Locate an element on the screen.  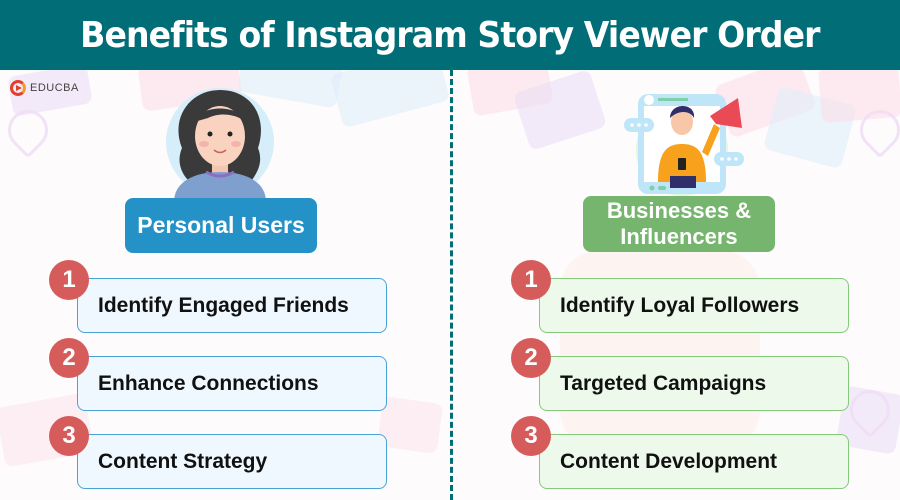
benefit-item: Targeted Campaigns is located at coordinates (694, 383).